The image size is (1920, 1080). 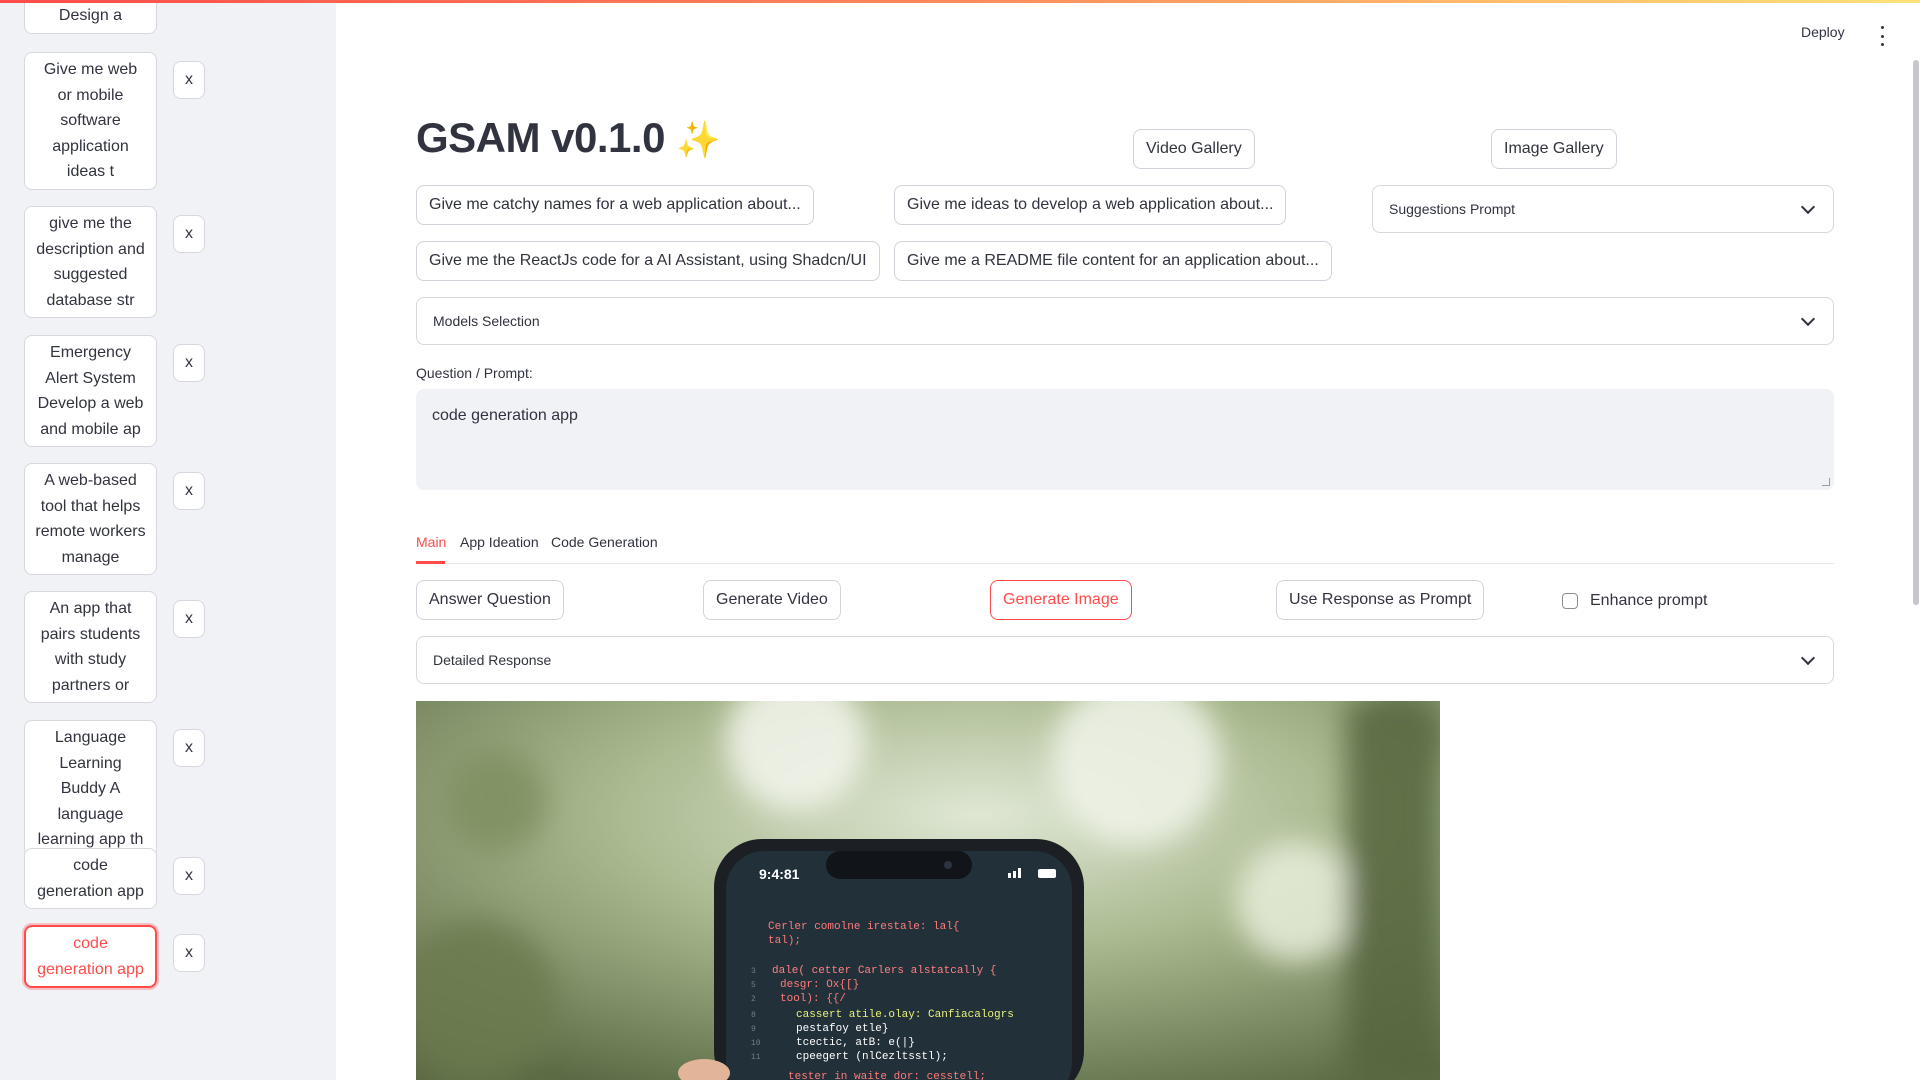 What do you see at coordinates (1882, 36) in the screenshot?
I see `main-menu-icon` at bounding box center [1882, 36].